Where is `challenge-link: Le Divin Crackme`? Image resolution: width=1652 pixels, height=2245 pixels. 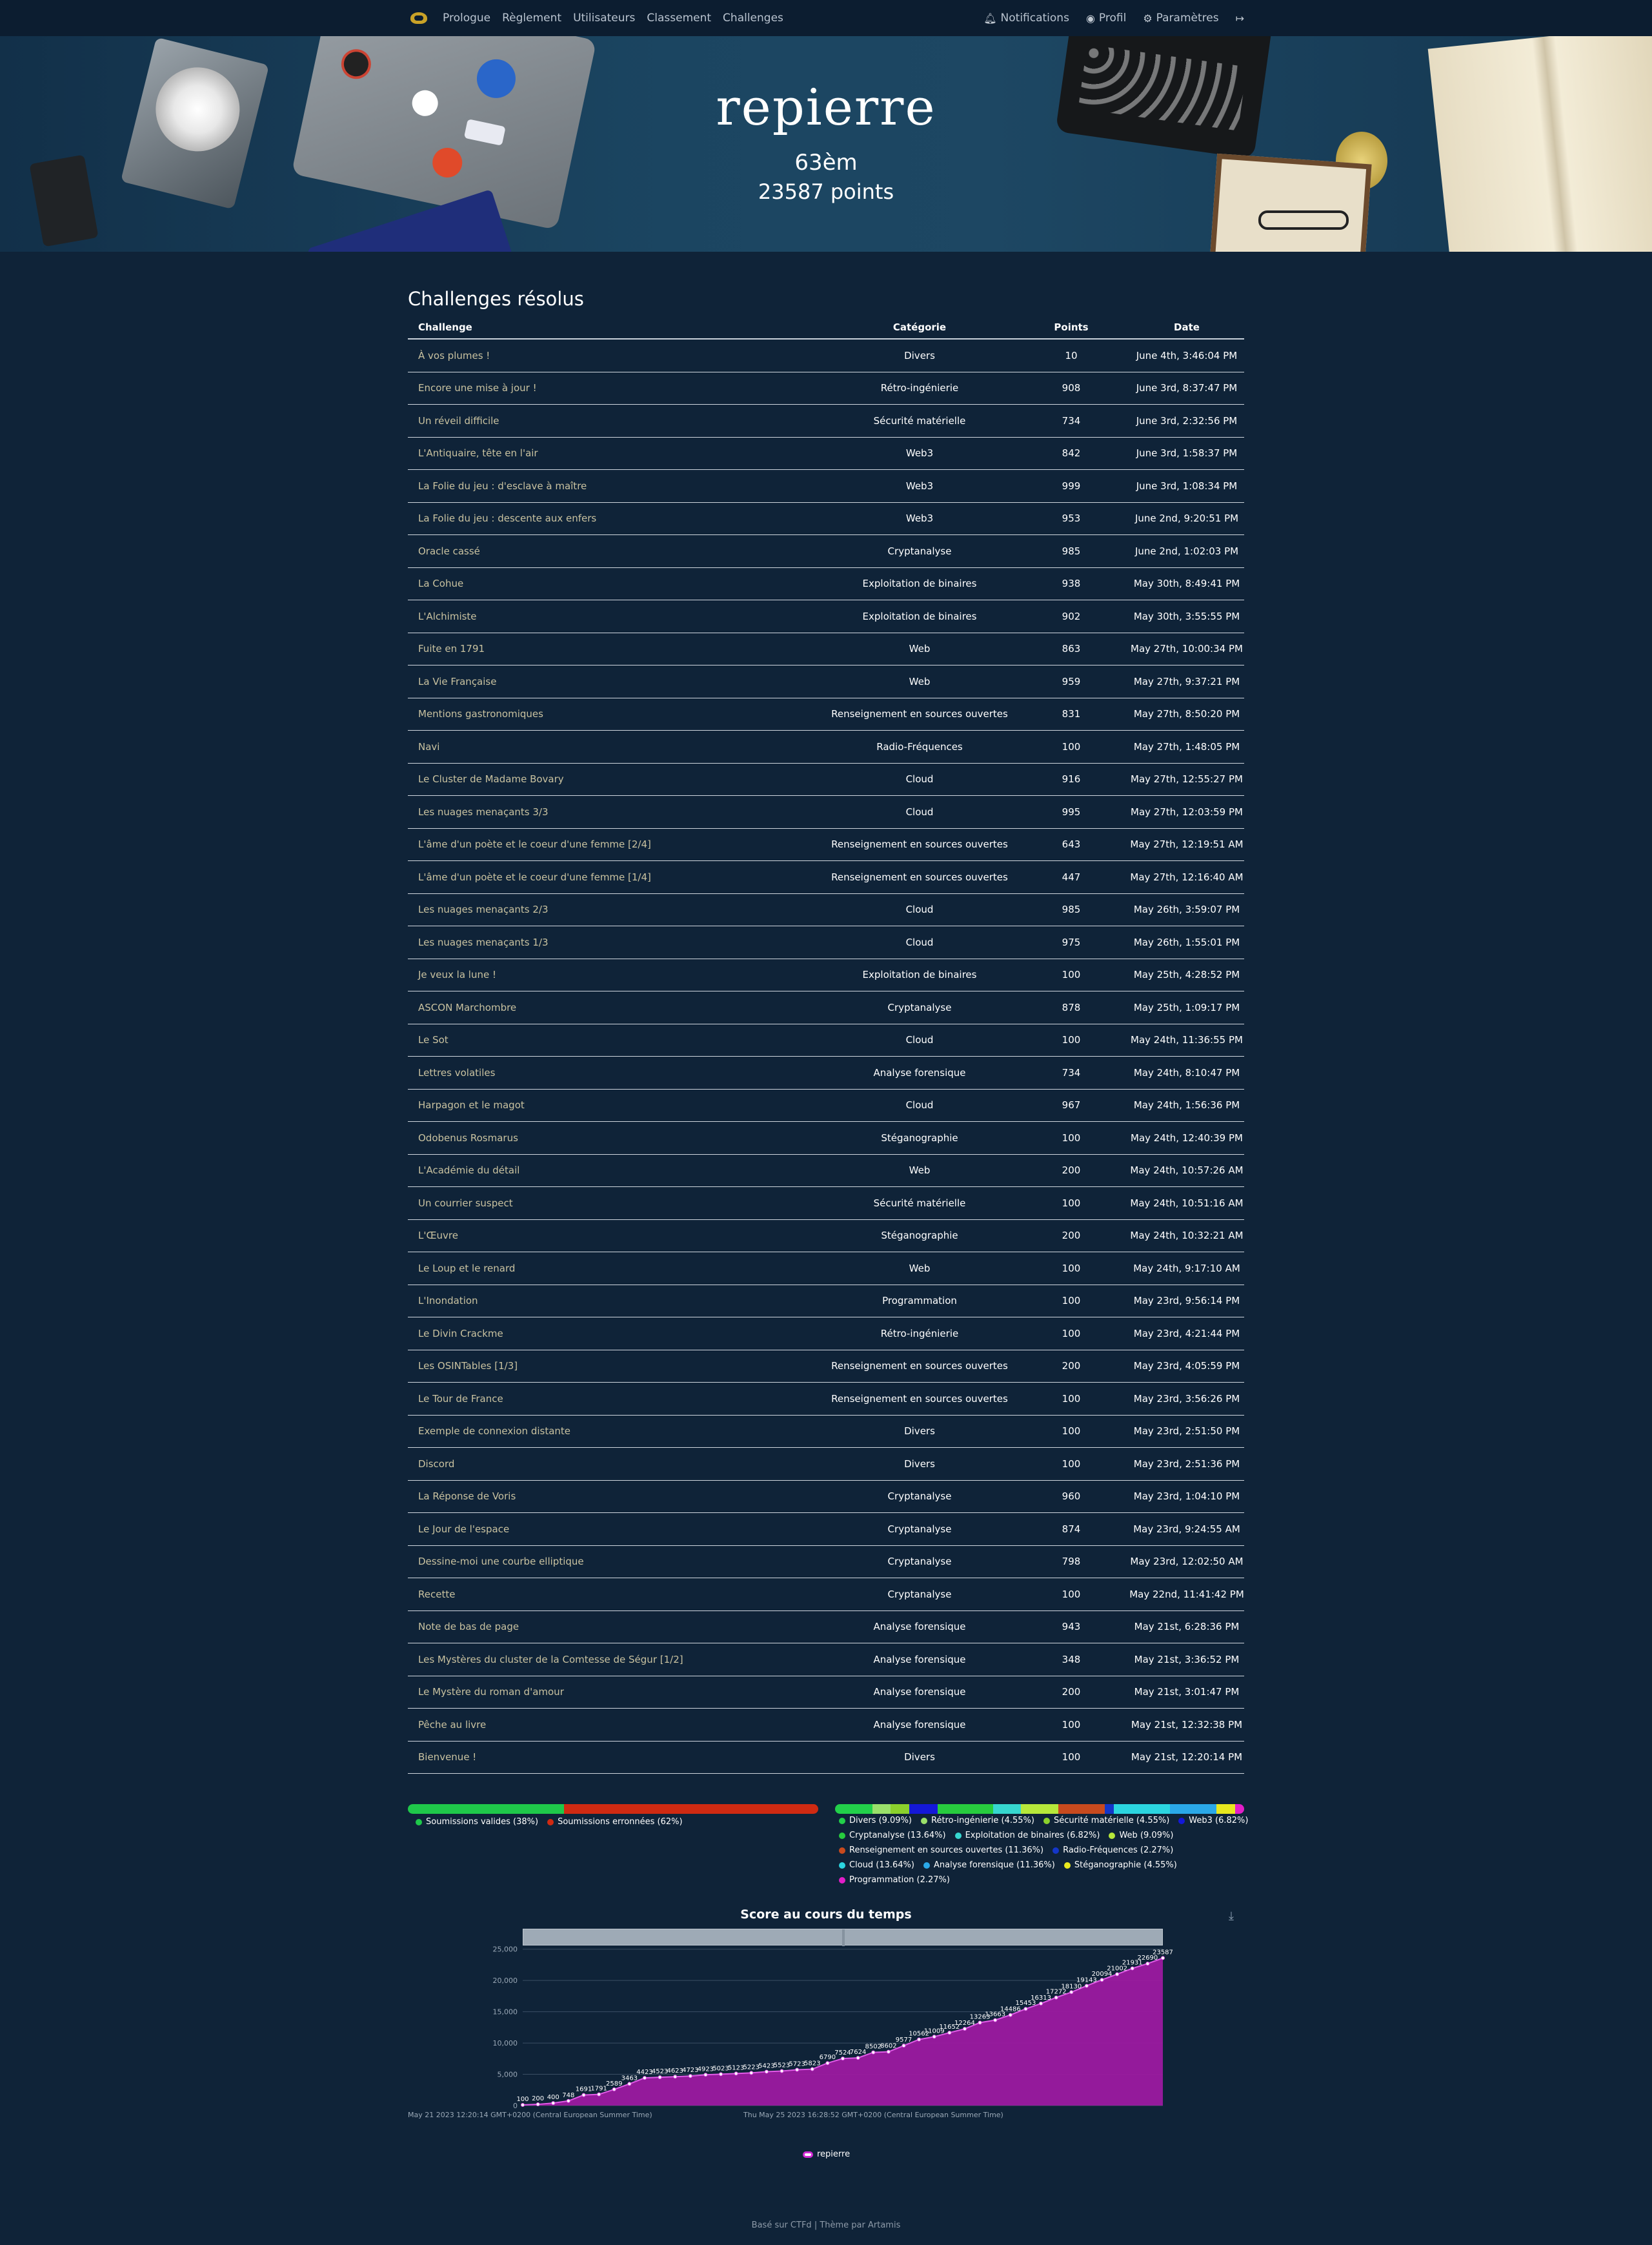
challenge-link: Le Divin Crackme is located at coordinates (617, 1333).